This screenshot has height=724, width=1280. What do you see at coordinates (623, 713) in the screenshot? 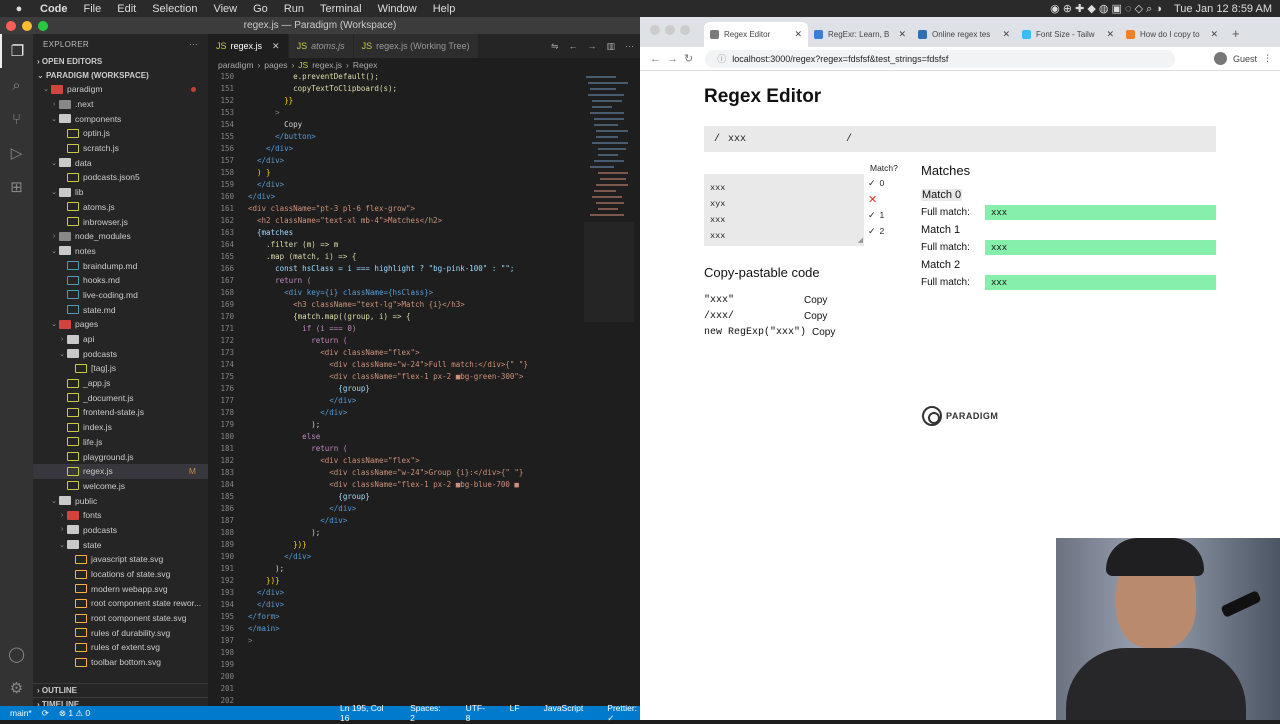
I see `prettier-status: Prettier: ✓` at bounding box center [623, 713].